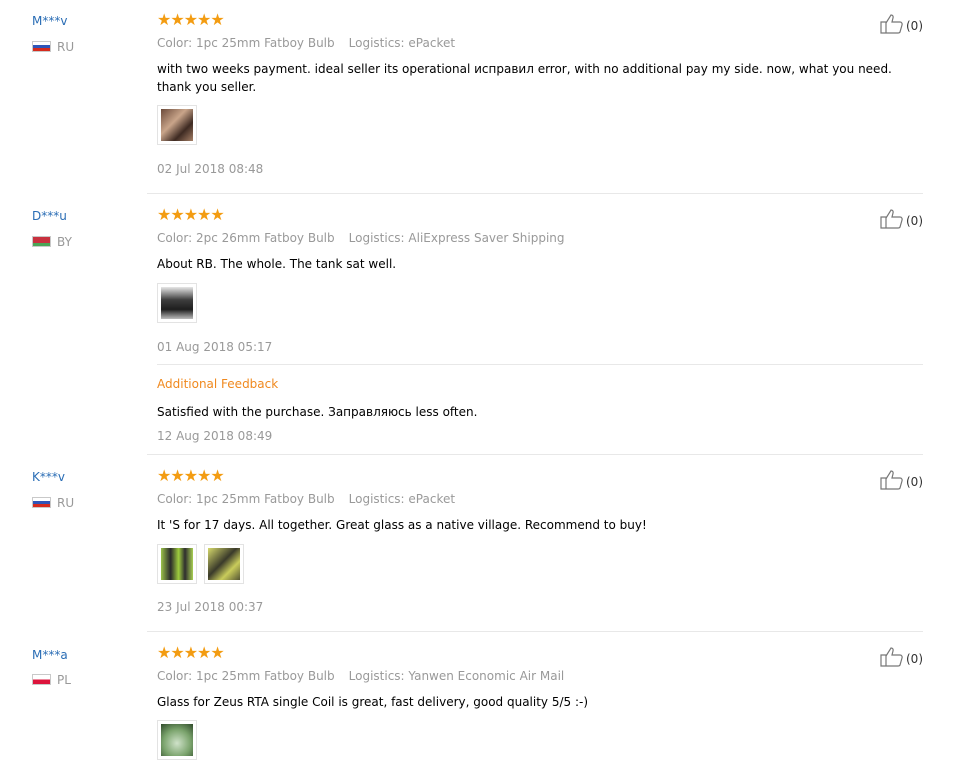  Describe the element at coordinates (246, 238) in the screenshot. I see `variant-color: Color: 2pc 26mm Fatboy Bulb` at that location.